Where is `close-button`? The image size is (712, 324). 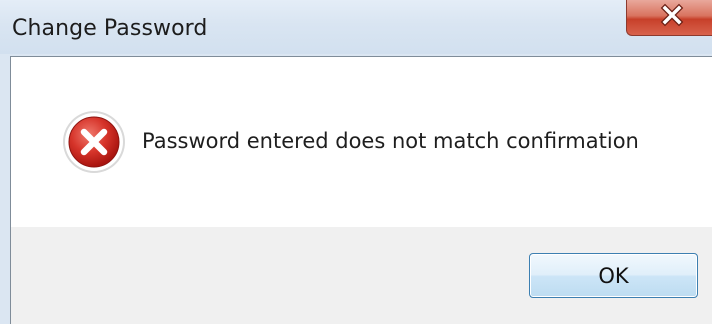
close-button is located at coordinates (669, 18).